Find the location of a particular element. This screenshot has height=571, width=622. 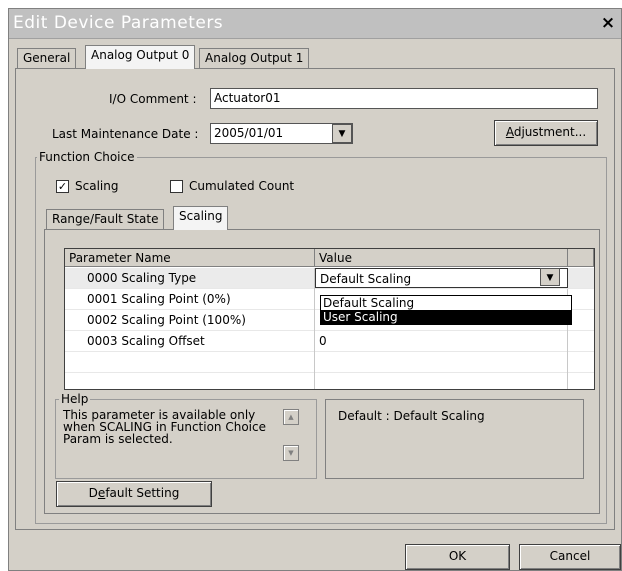

tab-range-fault-state: Range/Fault State is located at coordinates (105, 219).